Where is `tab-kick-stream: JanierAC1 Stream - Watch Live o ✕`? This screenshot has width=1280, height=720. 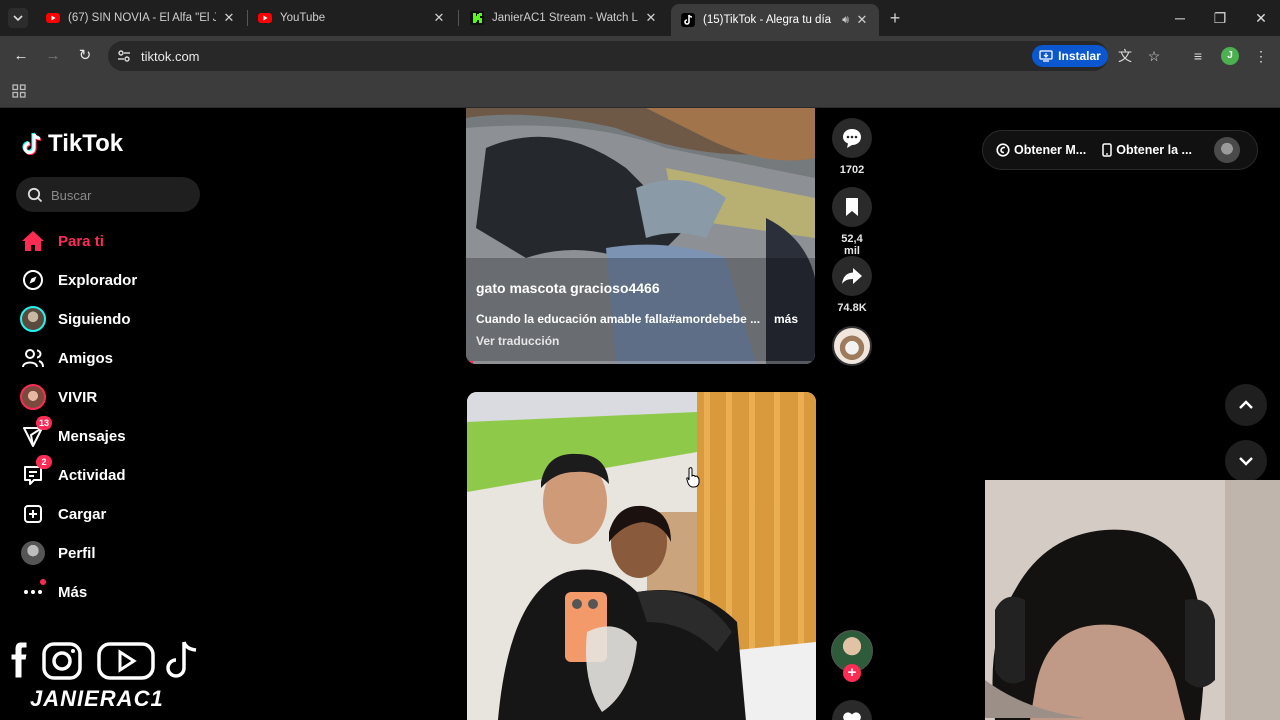 tab-kick-stream: JanierAC1 Stream - Watch Live o ✕ is located at coordinates (564, 18).